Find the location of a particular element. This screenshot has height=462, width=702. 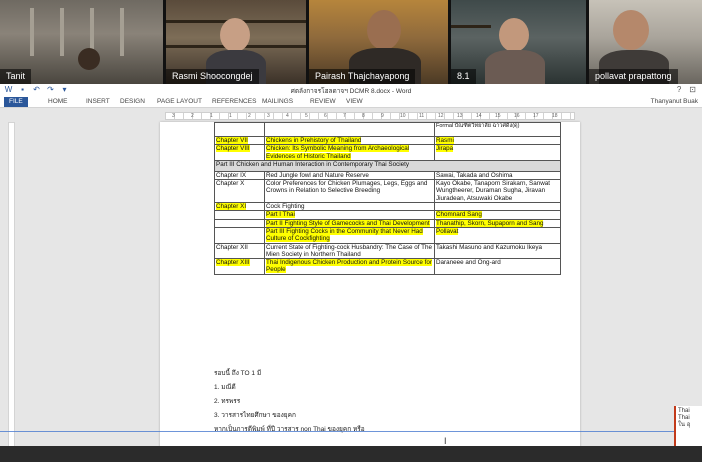

horizontal-ruler: 3 2 1 1 2 3 4 5 6 7 8 9 10 11 12 13 14 15 16 17 18 is located at coordinates (370, 116).